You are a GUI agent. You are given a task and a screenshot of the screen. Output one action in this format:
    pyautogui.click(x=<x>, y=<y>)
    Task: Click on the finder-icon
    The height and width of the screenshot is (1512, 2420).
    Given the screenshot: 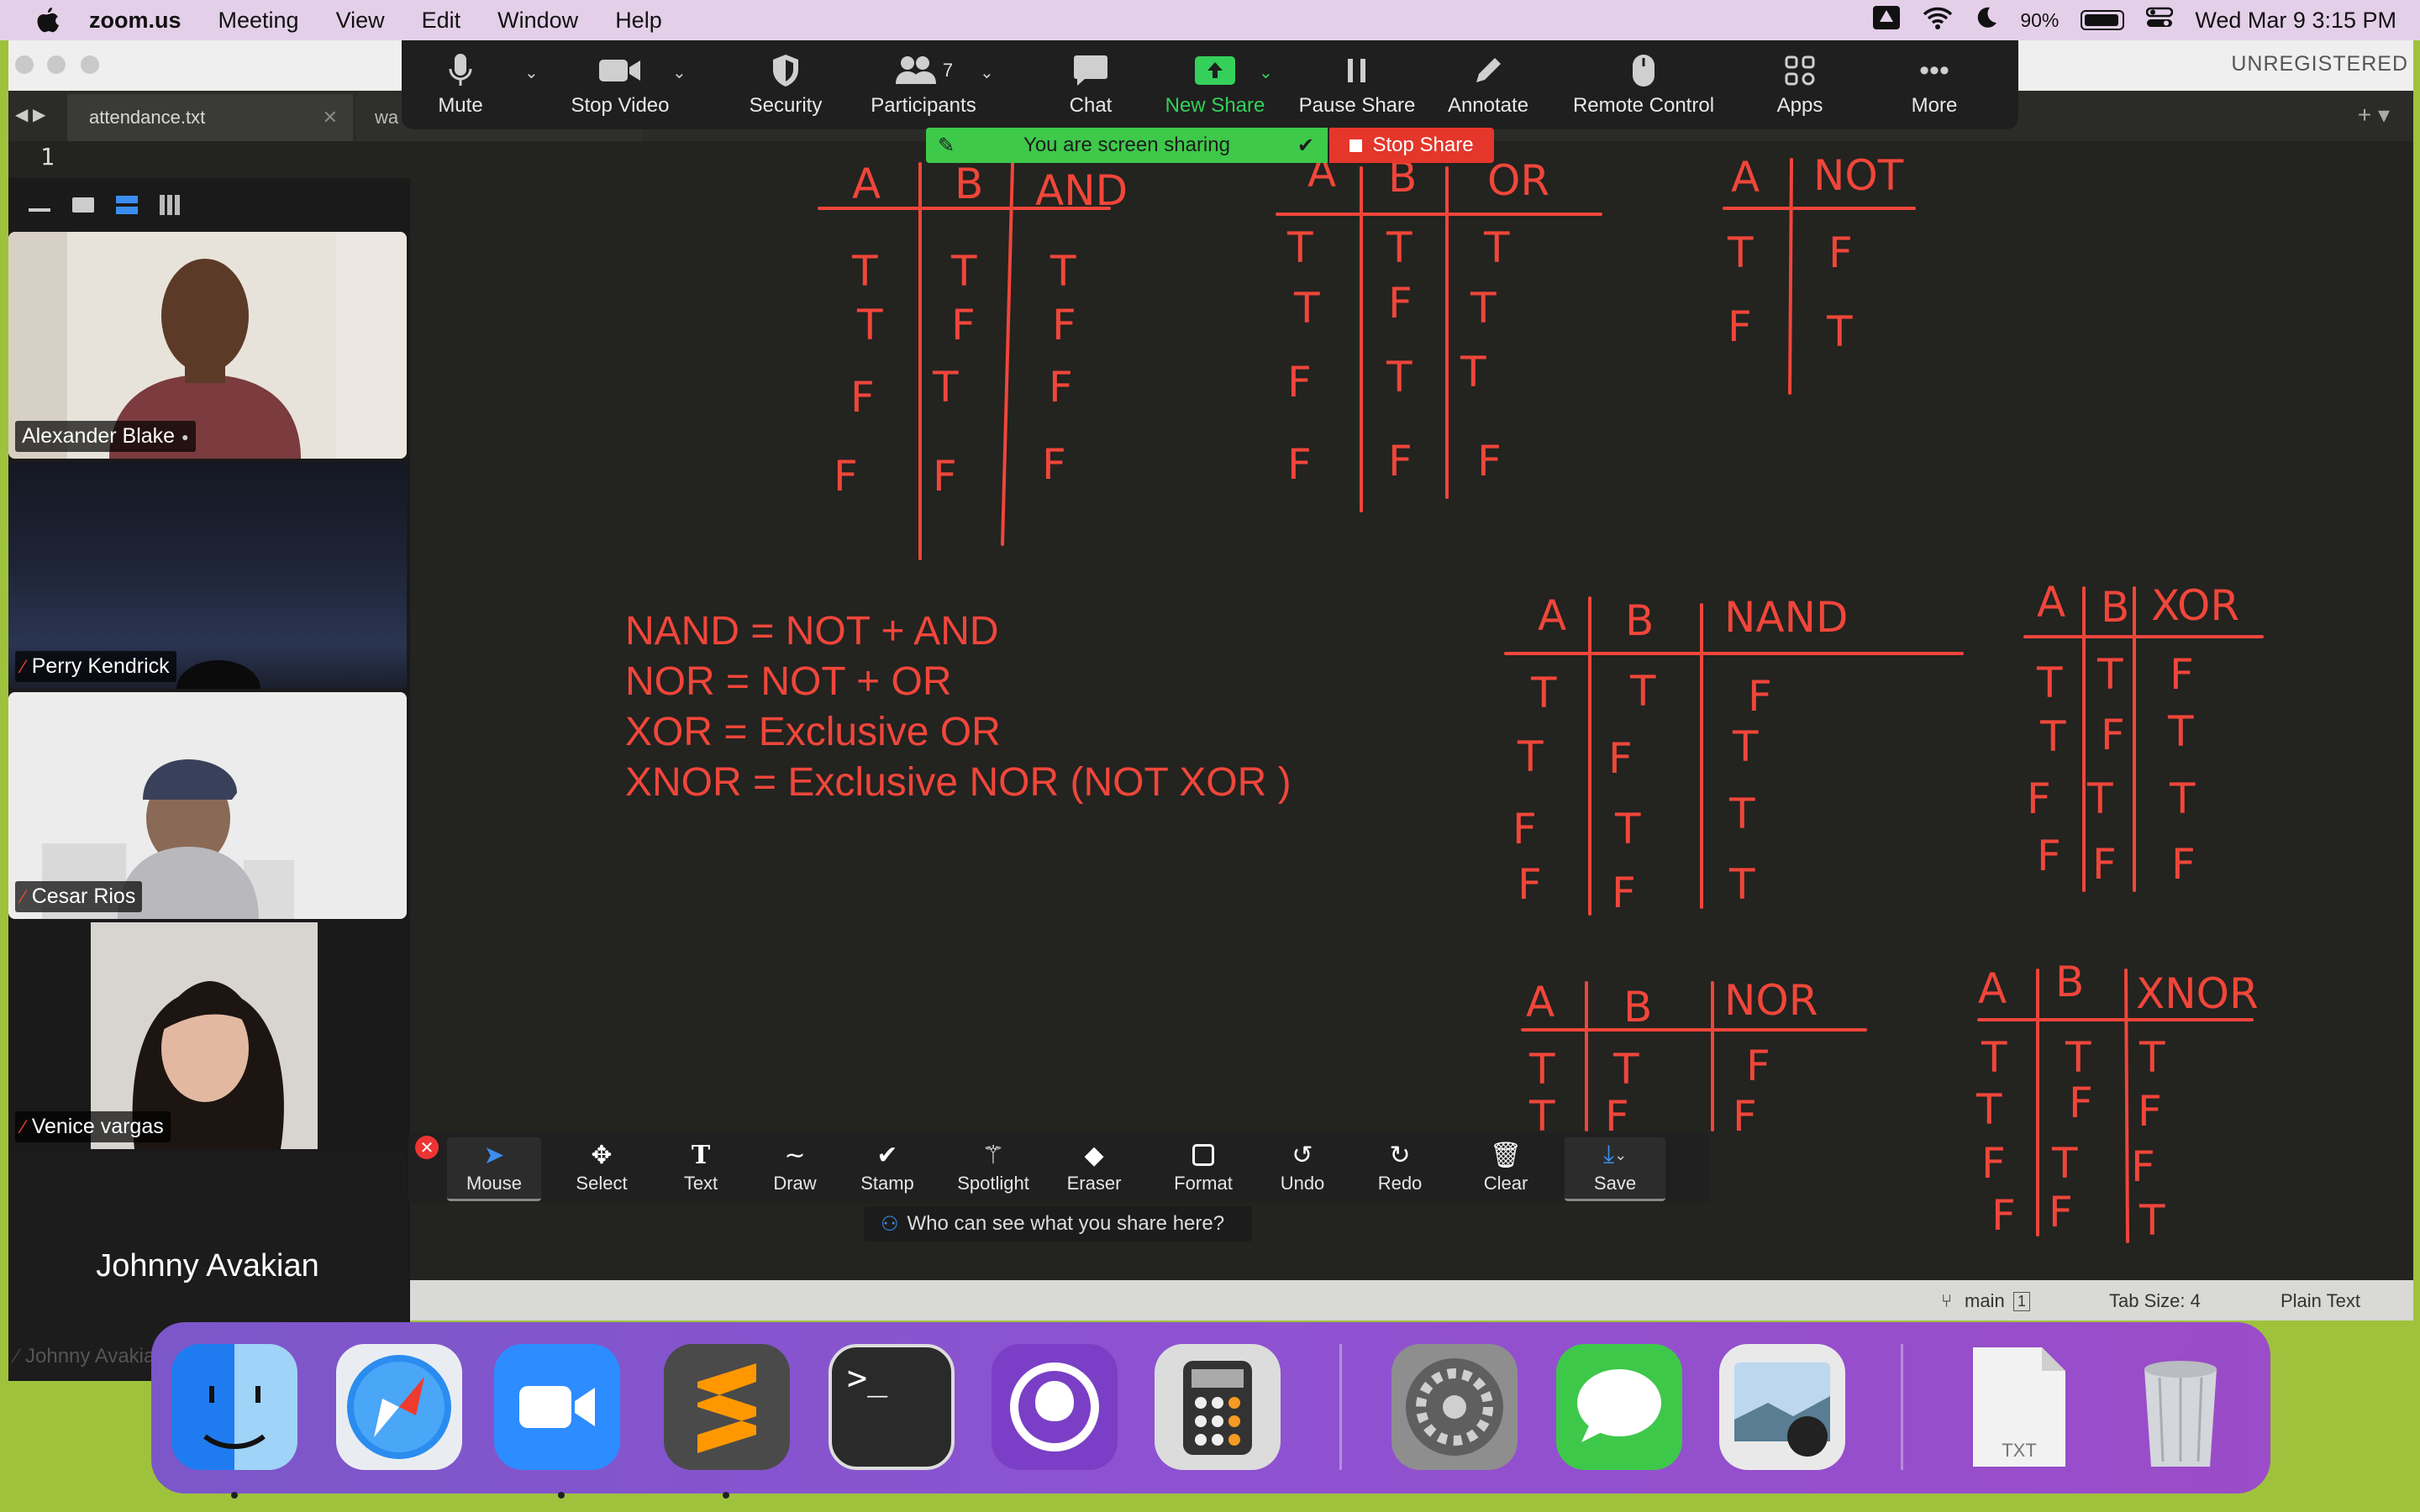 What is the action you would take?
    pyautogui.click(x=234, y=1407)
    